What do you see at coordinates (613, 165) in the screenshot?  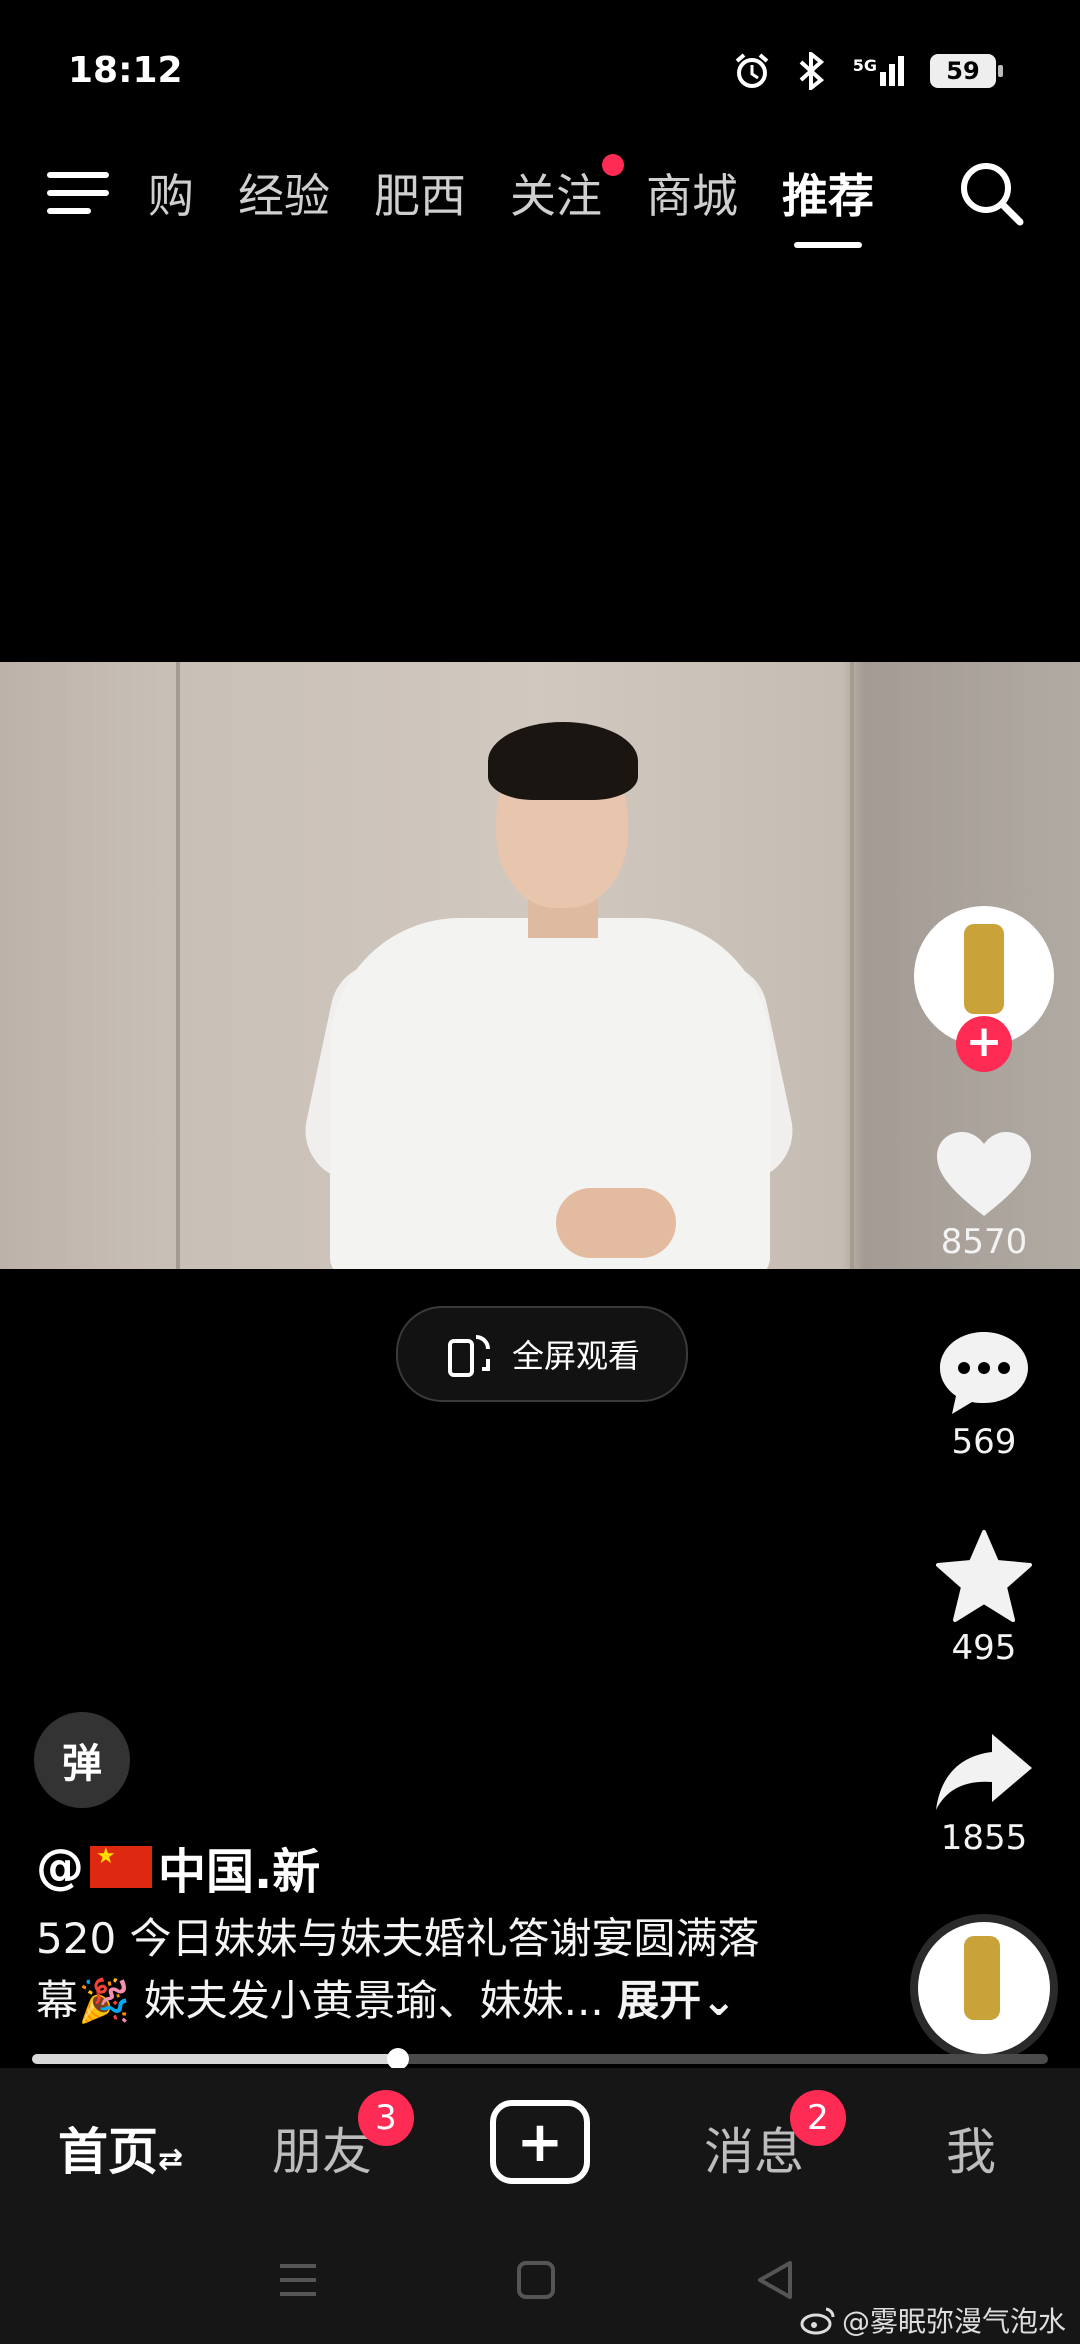 I see `new-content-dot` at bounding box center [613, 165].